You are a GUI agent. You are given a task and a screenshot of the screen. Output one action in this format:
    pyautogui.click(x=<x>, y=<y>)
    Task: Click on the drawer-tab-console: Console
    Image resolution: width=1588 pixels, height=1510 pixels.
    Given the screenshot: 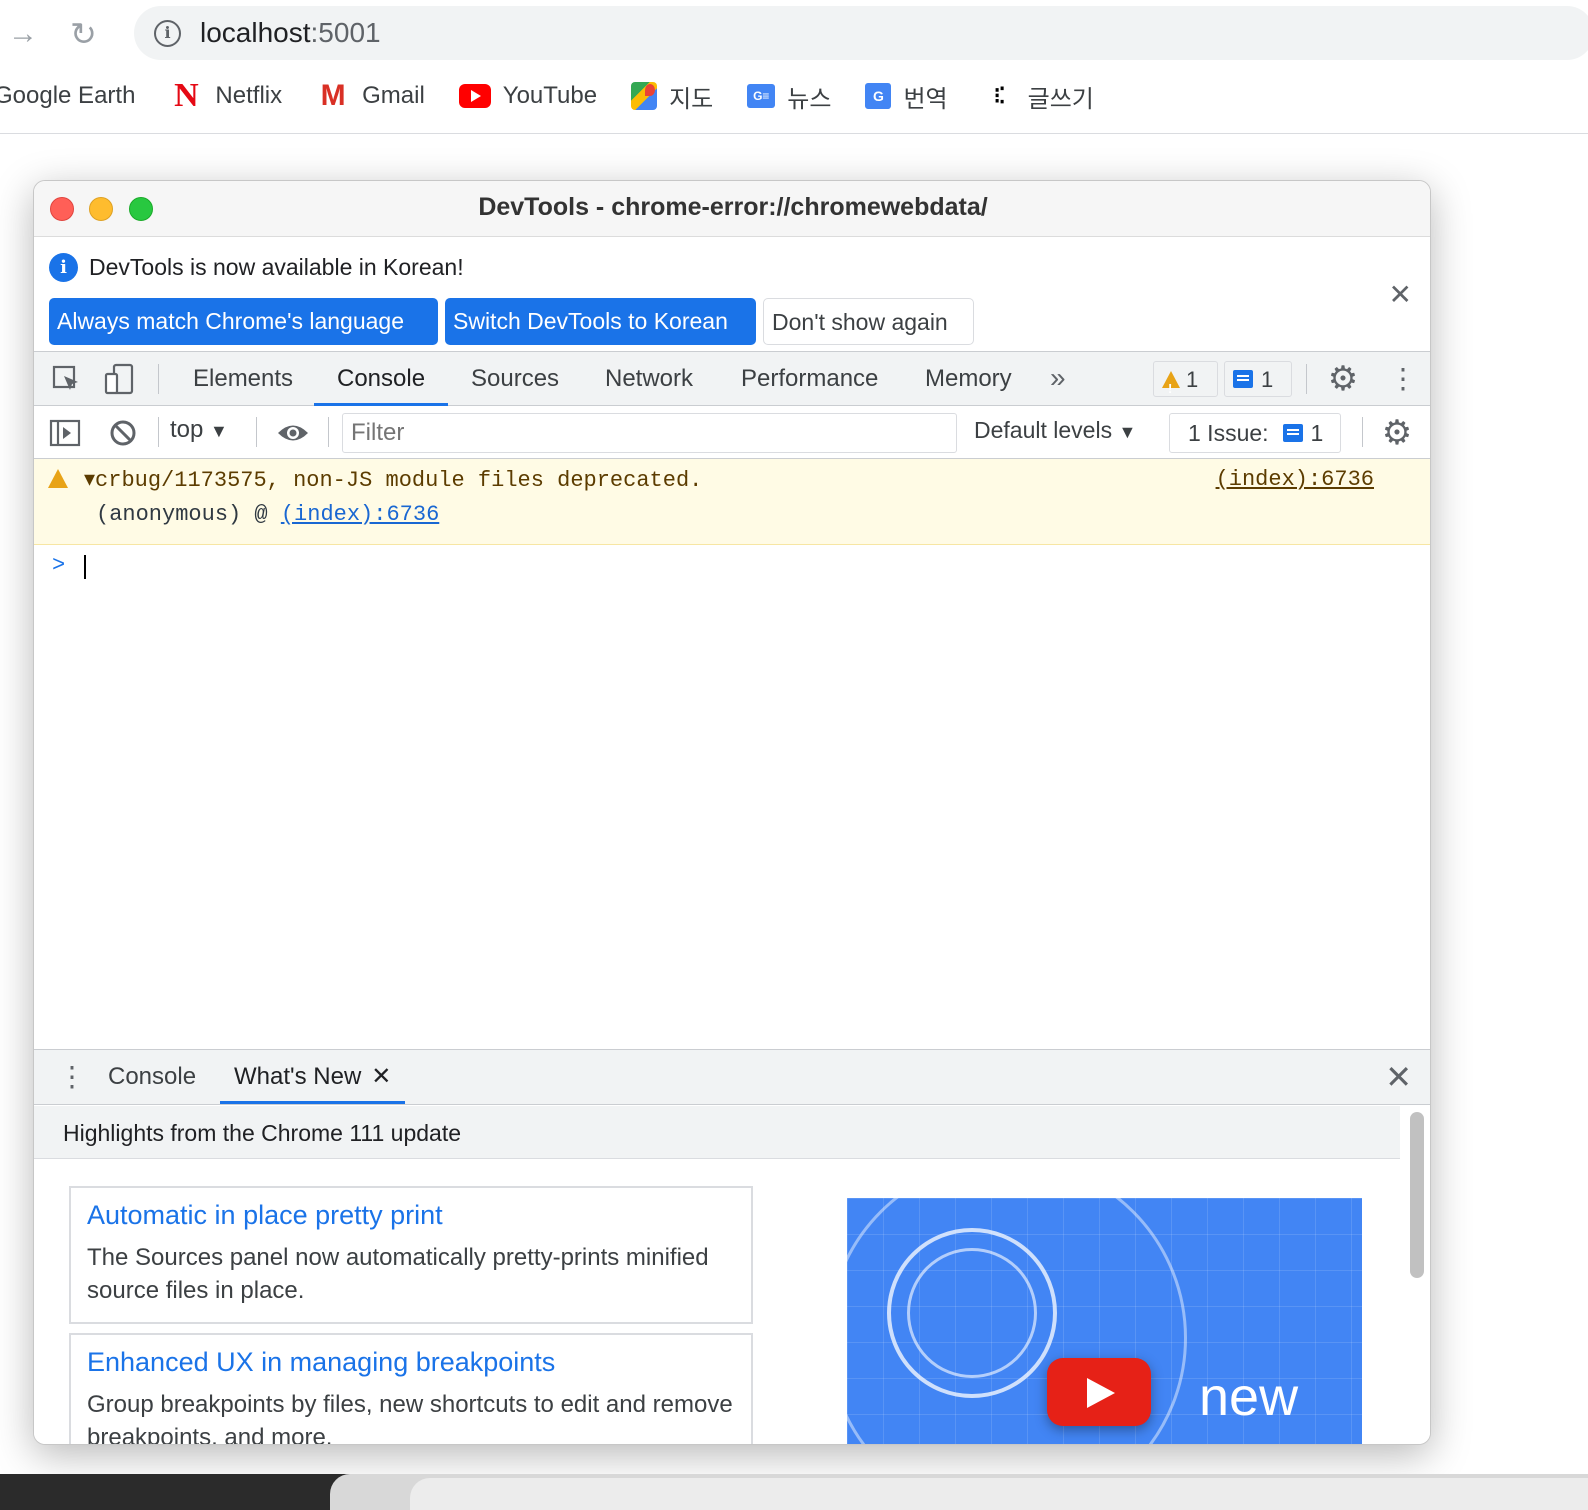 What is the action you would take?
    pyautogui.click(x=152, y=1077)
    